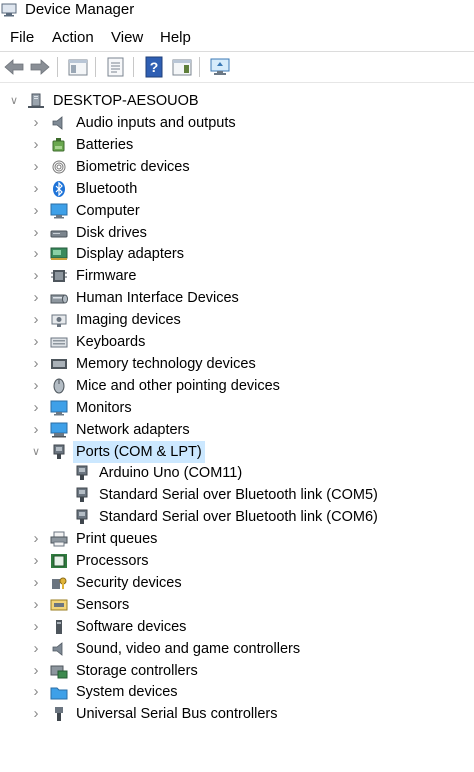  Describe the element at coordinates (171, 473) in the screenshot. I see `tree-device-label: Arduino Uno (COM11)` at that location.